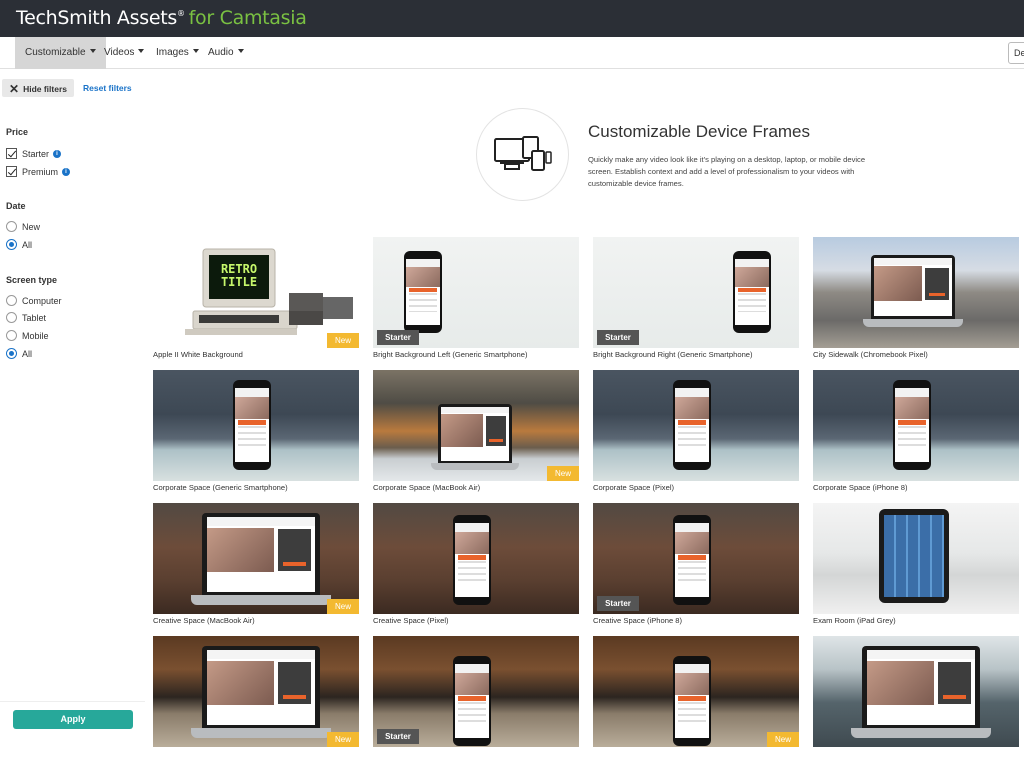 The height and width of the screenshot is (762, 1024). I want to click on nav-item-label: Videos, so click(119, 52).